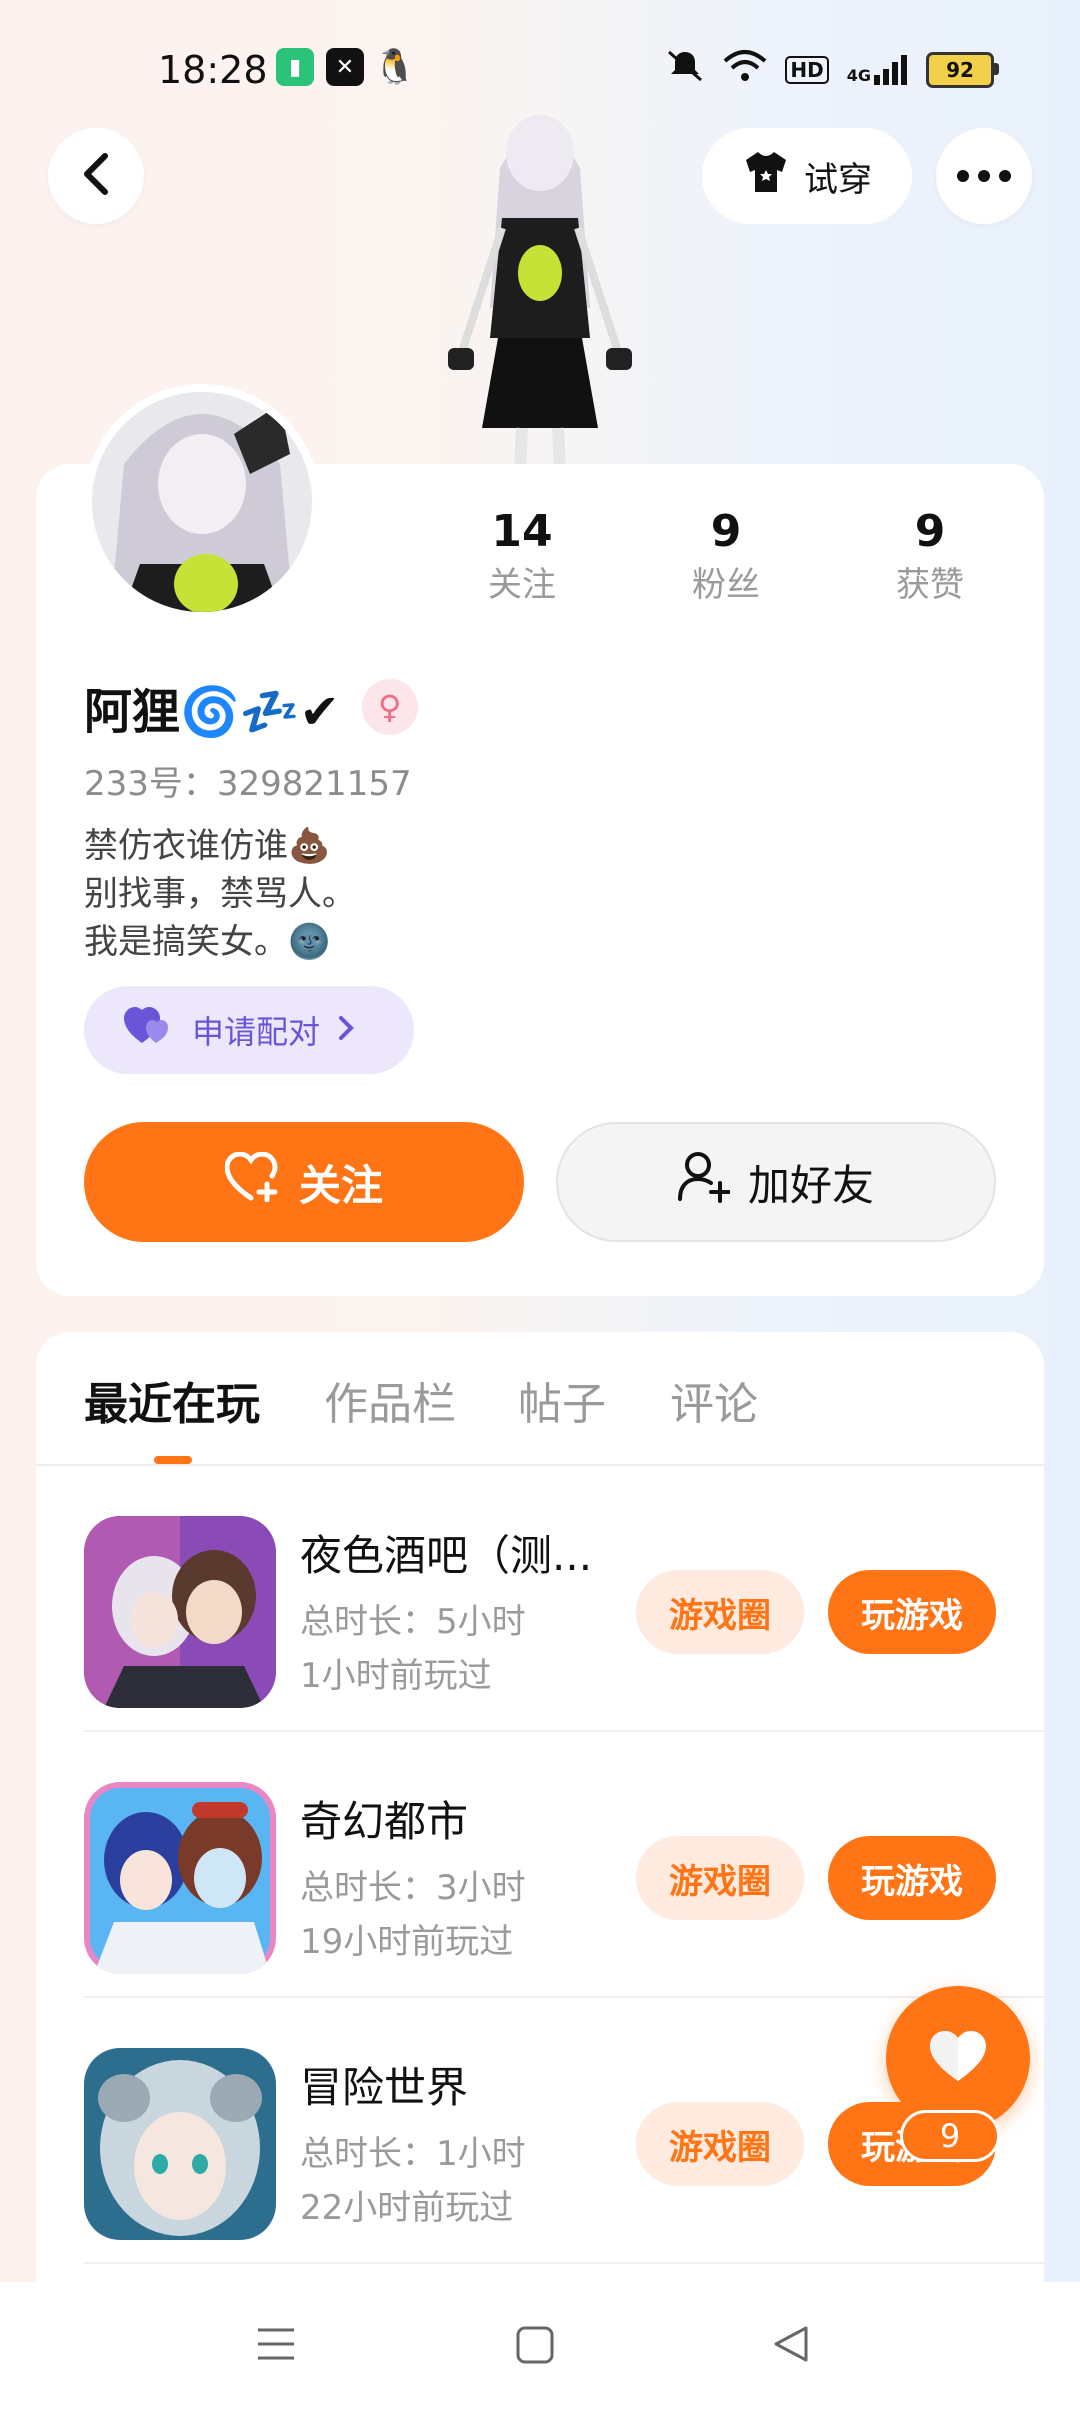  I want to click on tshirt-icon, so click(766, 176).